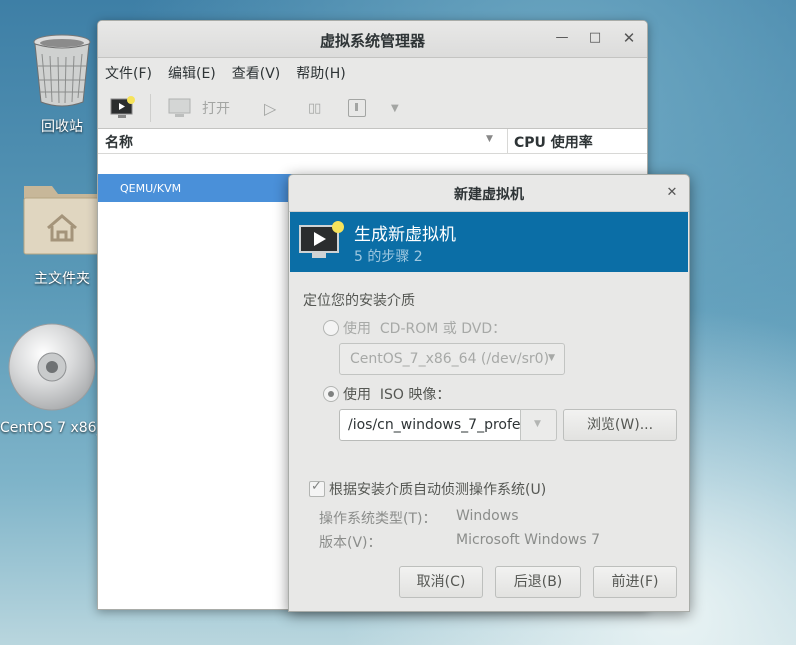 Image resolution: width=796 pixels, height=645 pixels. Describe the element at coordinates (359, 301) in the screenshot. I see `section-label: 定位您的安装介质` at that location.